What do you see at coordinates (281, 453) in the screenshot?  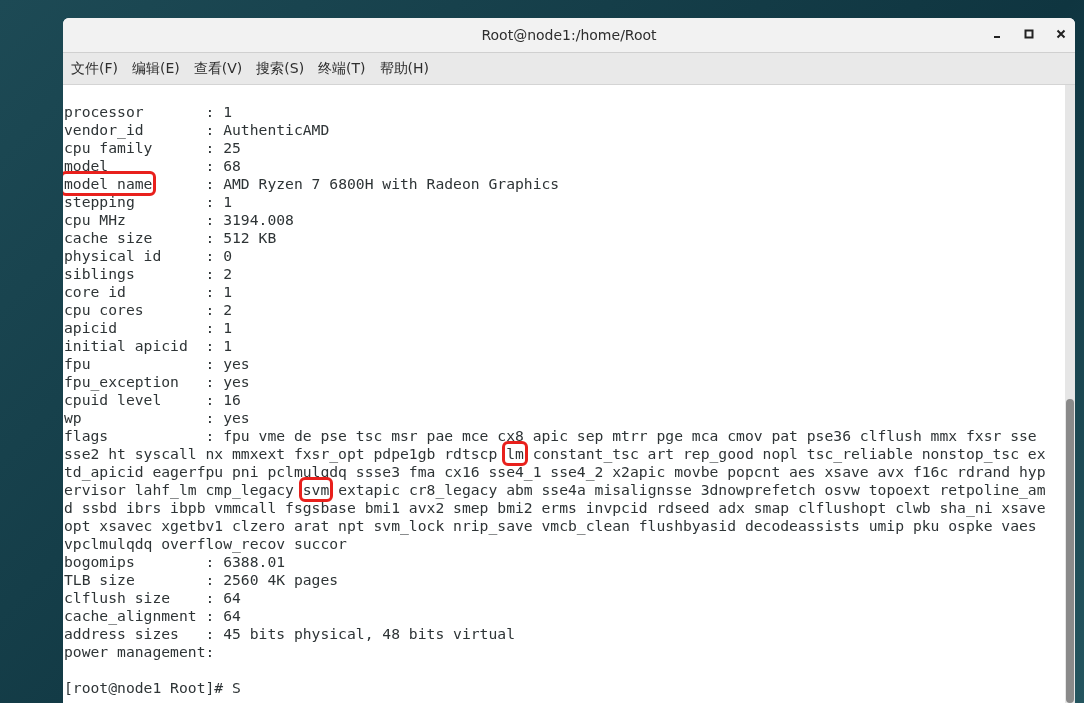 I see `terminal-text: sse2 ht syscall nx mmxext fxsr_opt pdpe1gb rdtscp` at bounding box center [281, 453].